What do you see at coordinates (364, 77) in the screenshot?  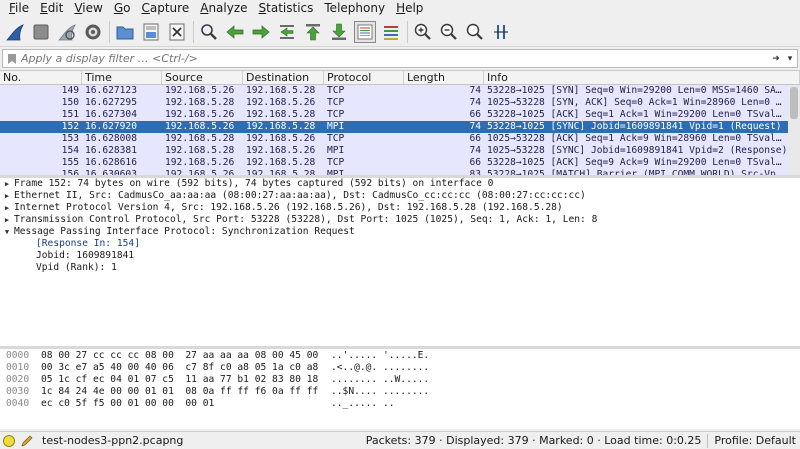 I see `column-header-protocol: Protocol` at bounding box center [364, 77].